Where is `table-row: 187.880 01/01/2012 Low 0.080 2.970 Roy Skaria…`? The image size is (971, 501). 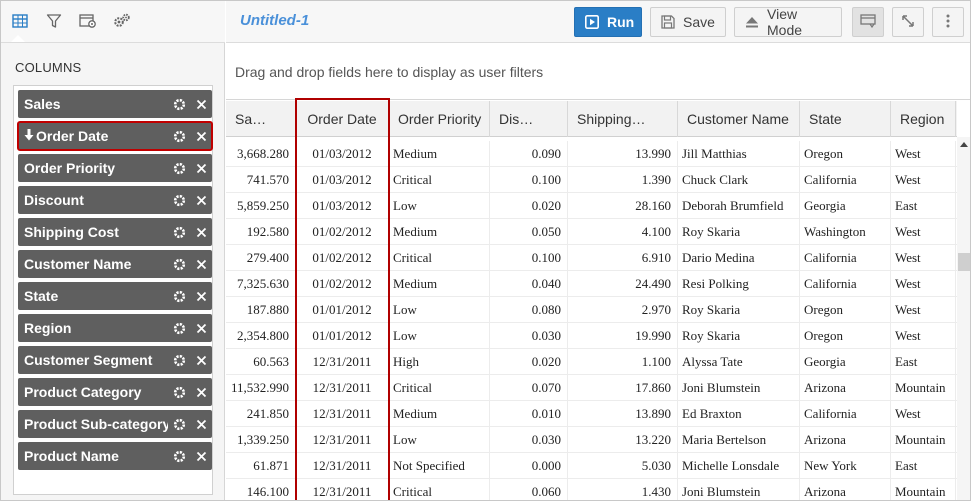 table-row: 187.880 01/01/2012 Low 0.080 2.970 Roy Skaria… is located at coordinates (591, 310).